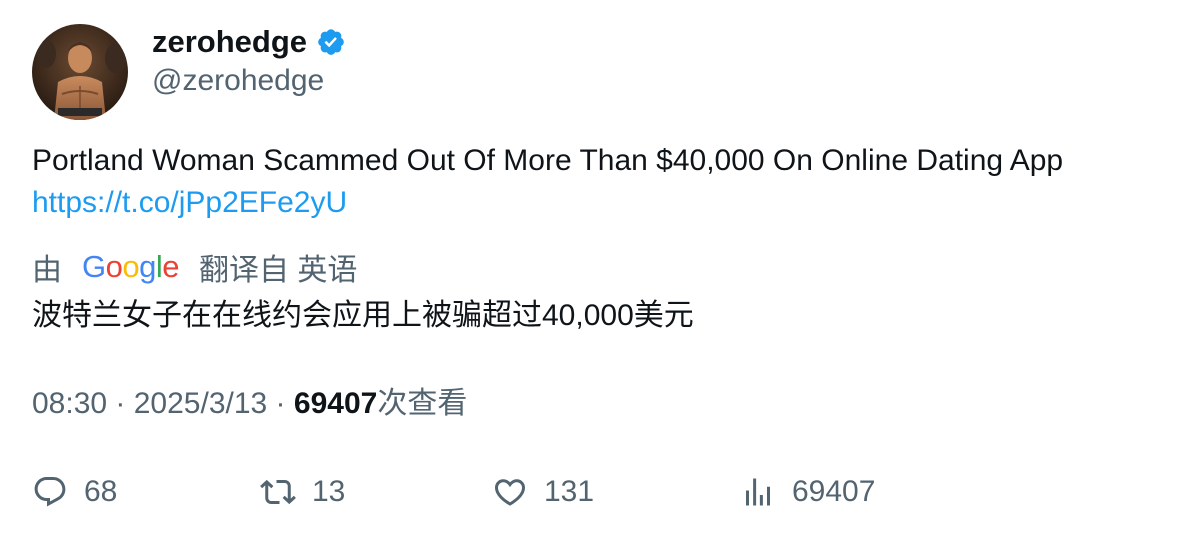  Describe the element at coordinates (422, 403) in the screenshot. I see `views-label: 次查看` at that location.